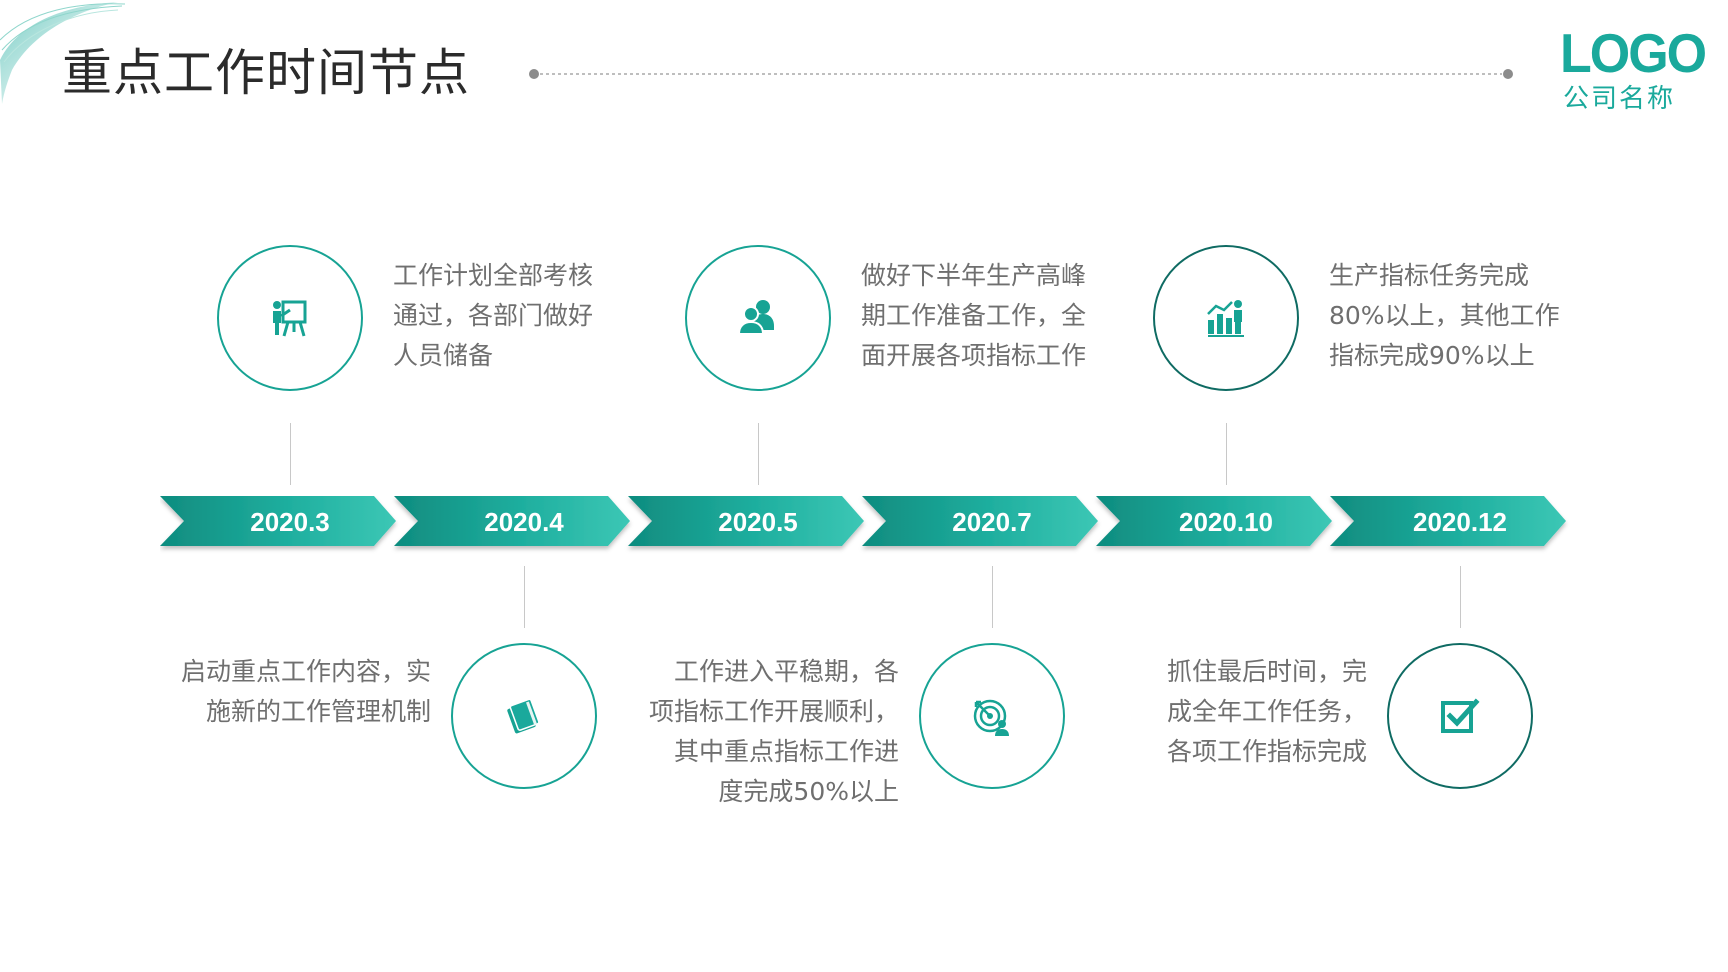 The width and height of the screenshot is (1728, 972). What do you see at coordinates (290, 522) in the screenshot?
I see `timeline-date: 2020.3` at bounding box center [290, 522].